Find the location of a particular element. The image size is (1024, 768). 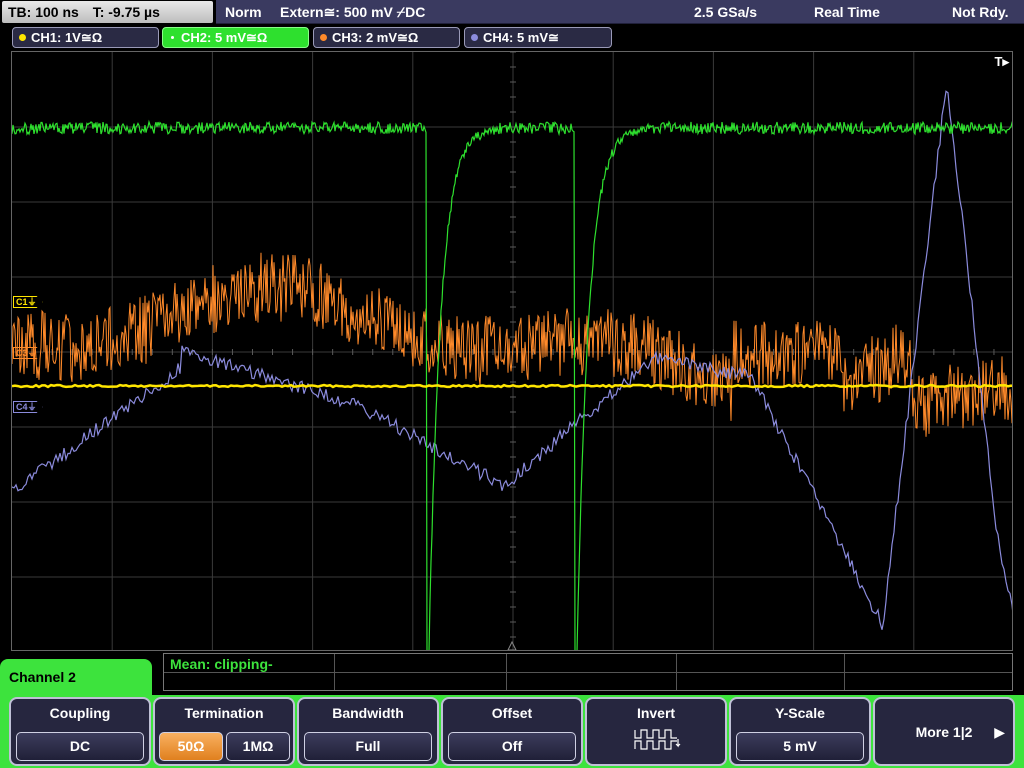

invert-waveform-icon is located at coordinates (657, 739).